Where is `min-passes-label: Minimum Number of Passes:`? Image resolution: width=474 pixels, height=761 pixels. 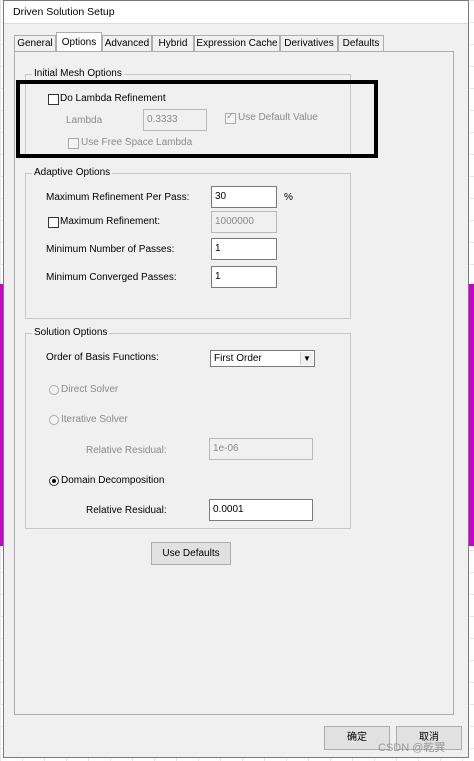
min-passes-label: Minimum Number of Passes: is located at coordinates (110, 249).